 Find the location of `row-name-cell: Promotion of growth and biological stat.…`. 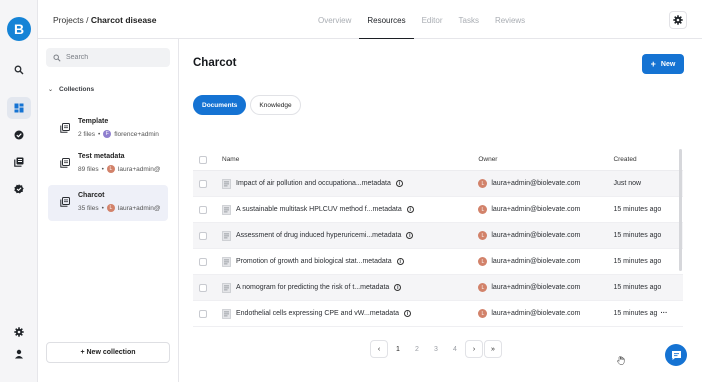

row-name-cell: Promotion of growth and biological stat.… is located at coordinates (350, 261).